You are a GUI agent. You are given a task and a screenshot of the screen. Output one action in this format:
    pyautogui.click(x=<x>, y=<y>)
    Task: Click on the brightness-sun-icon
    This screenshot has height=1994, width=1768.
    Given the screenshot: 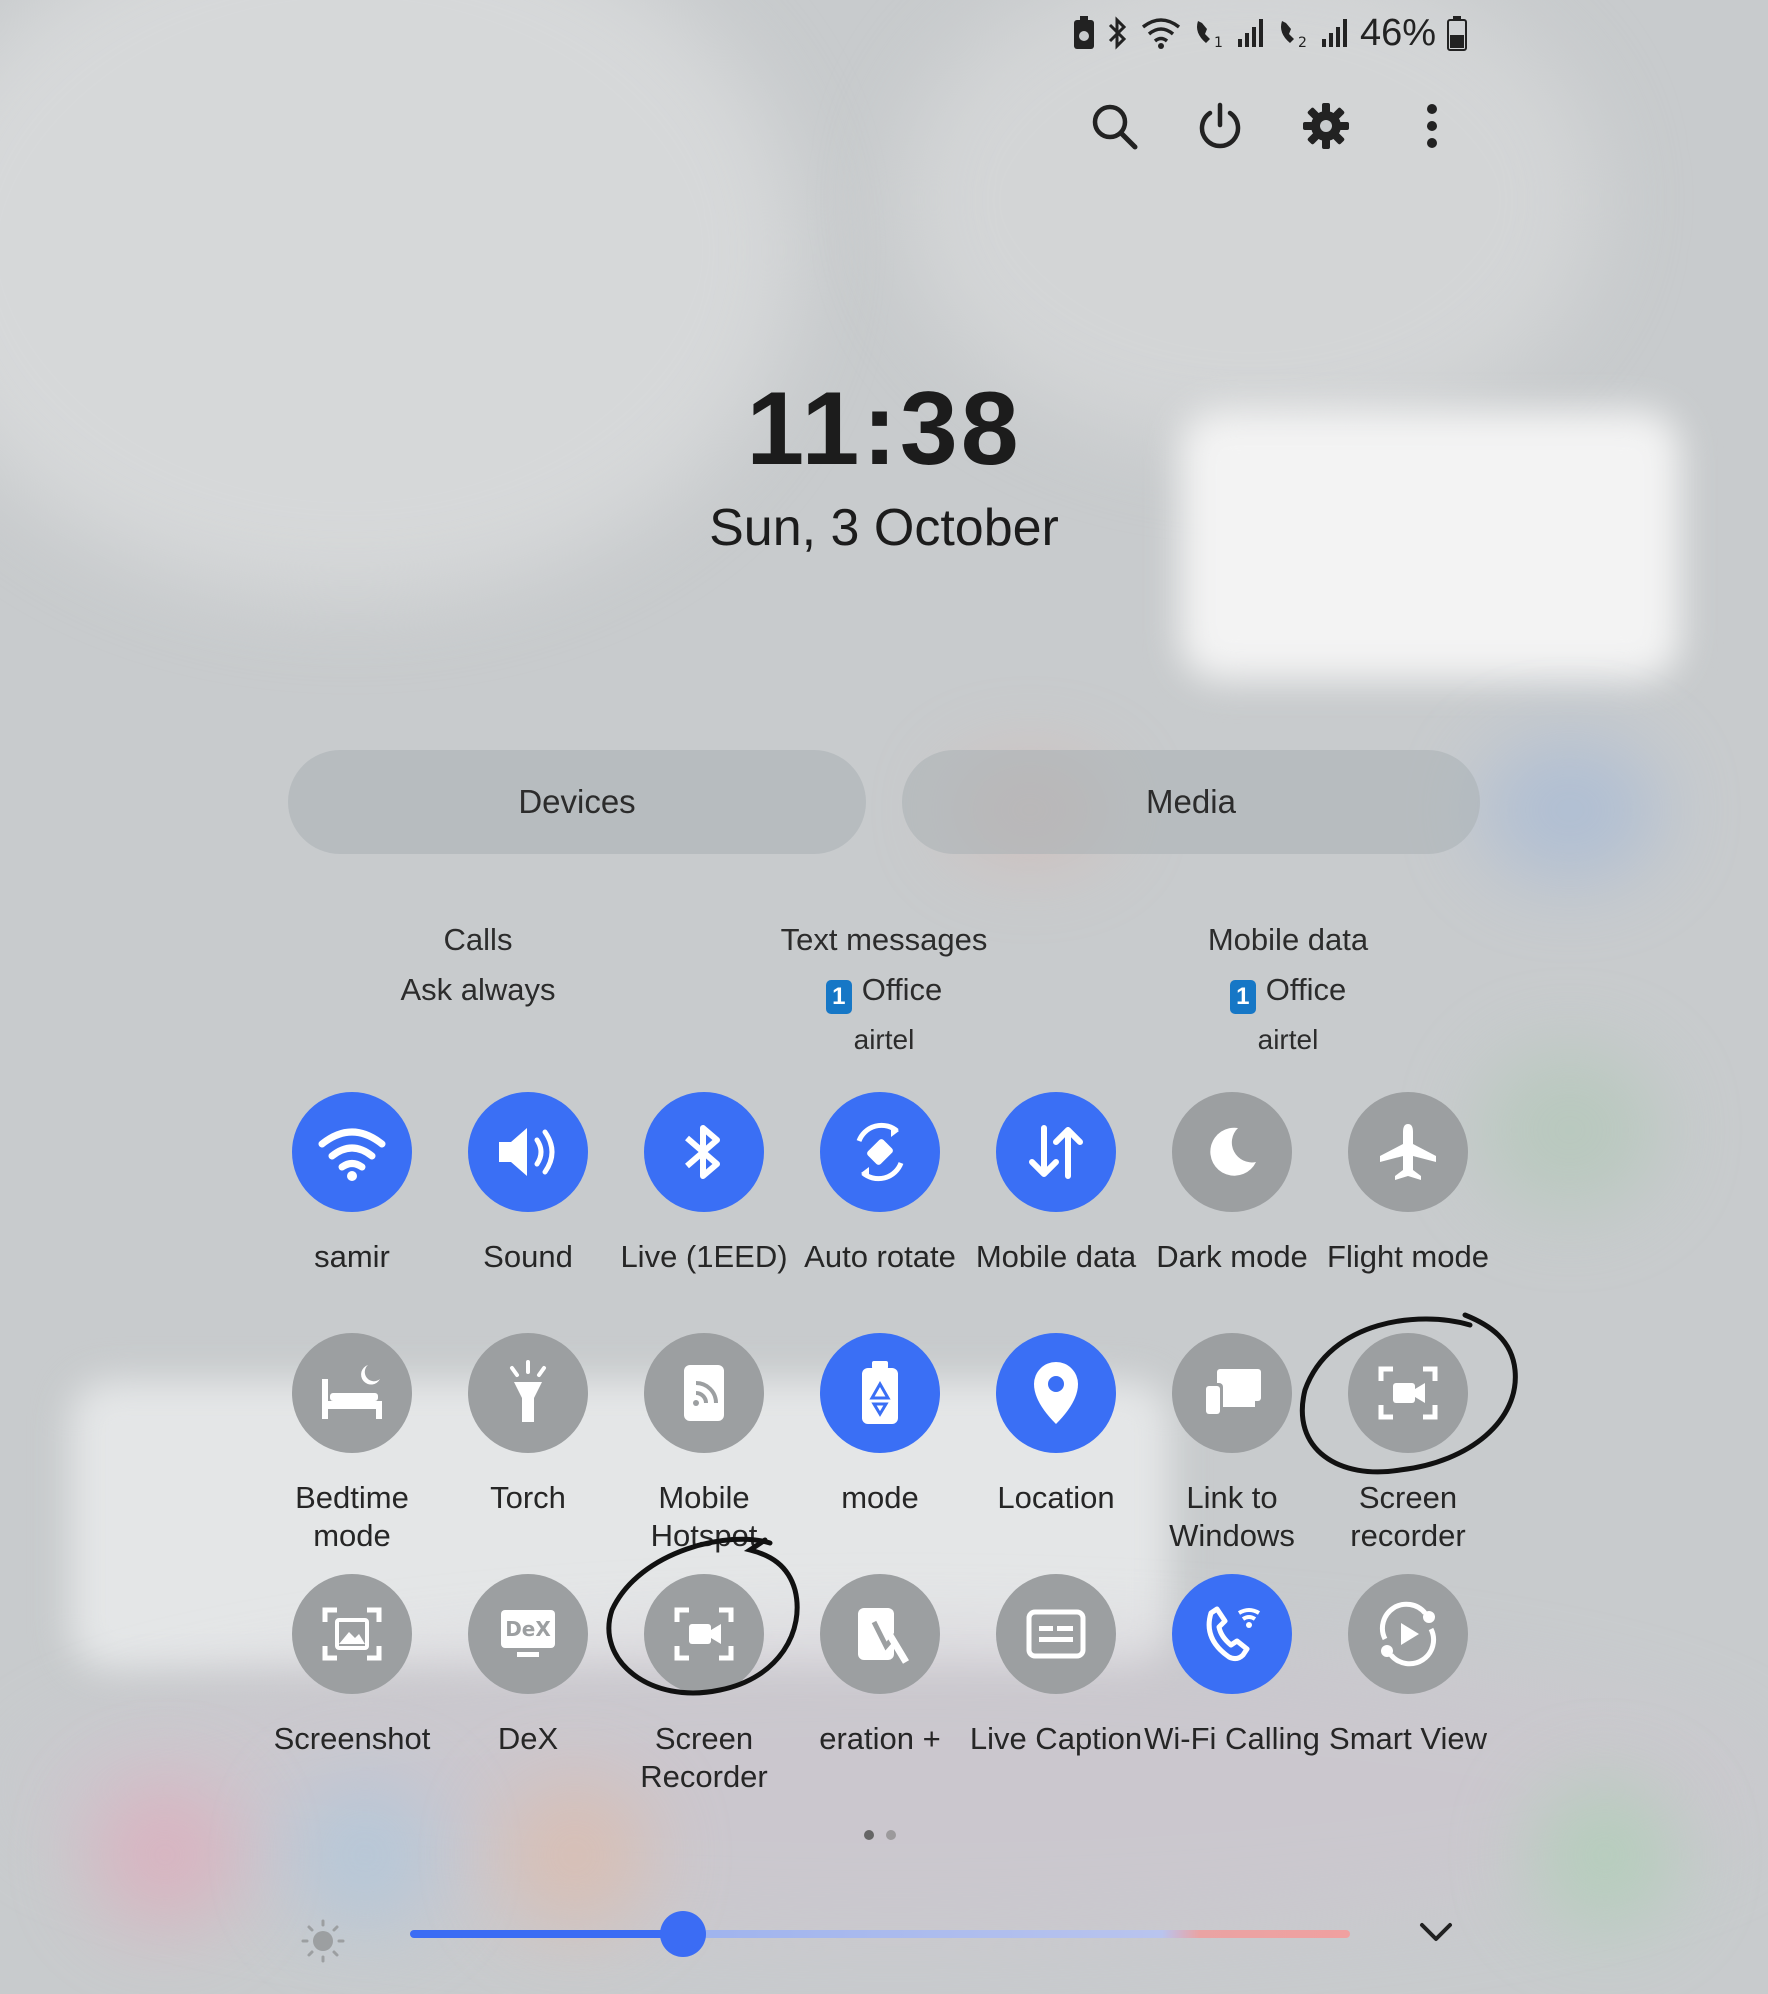 What is the action you would take?
    pyautogui.click(x=323, y=1941)
    